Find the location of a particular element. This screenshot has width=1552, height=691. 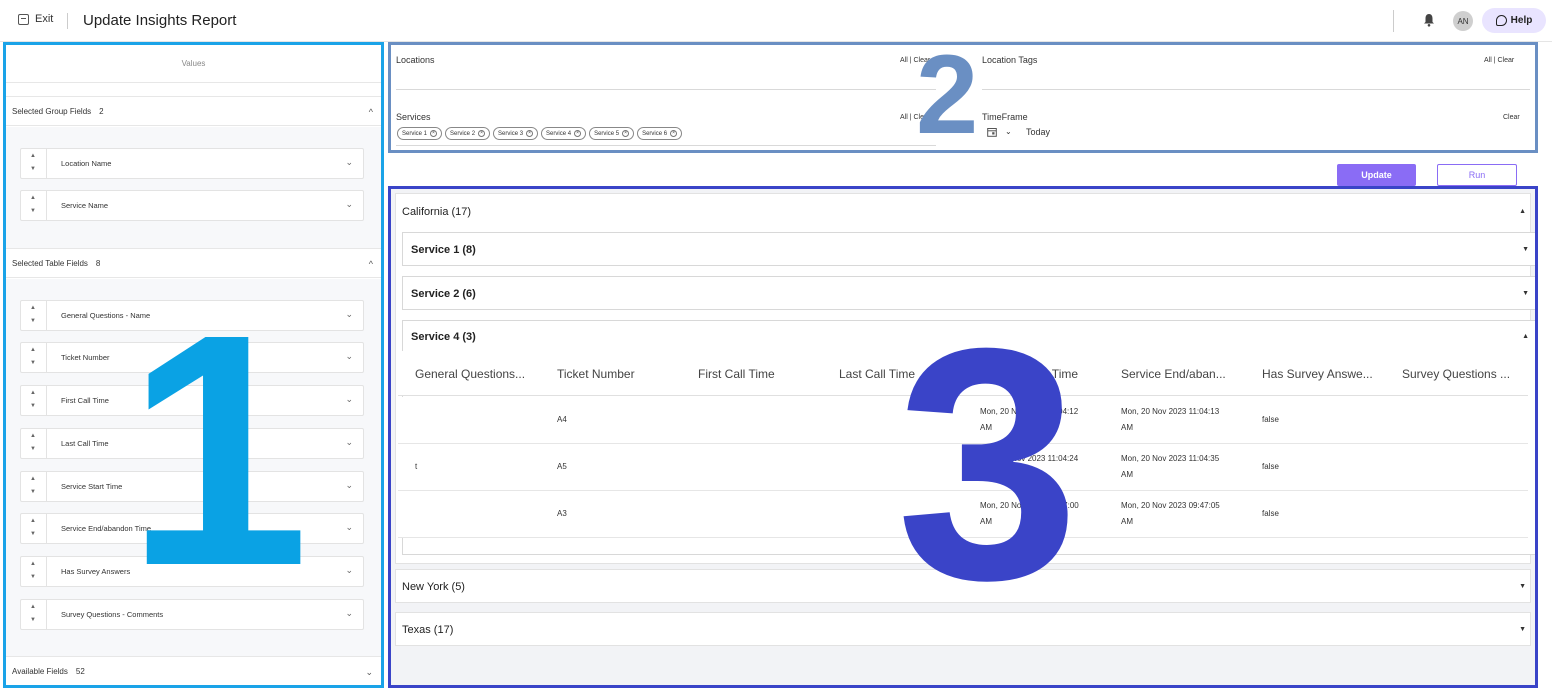

bell-icon is located at coordinates (1429, 20).